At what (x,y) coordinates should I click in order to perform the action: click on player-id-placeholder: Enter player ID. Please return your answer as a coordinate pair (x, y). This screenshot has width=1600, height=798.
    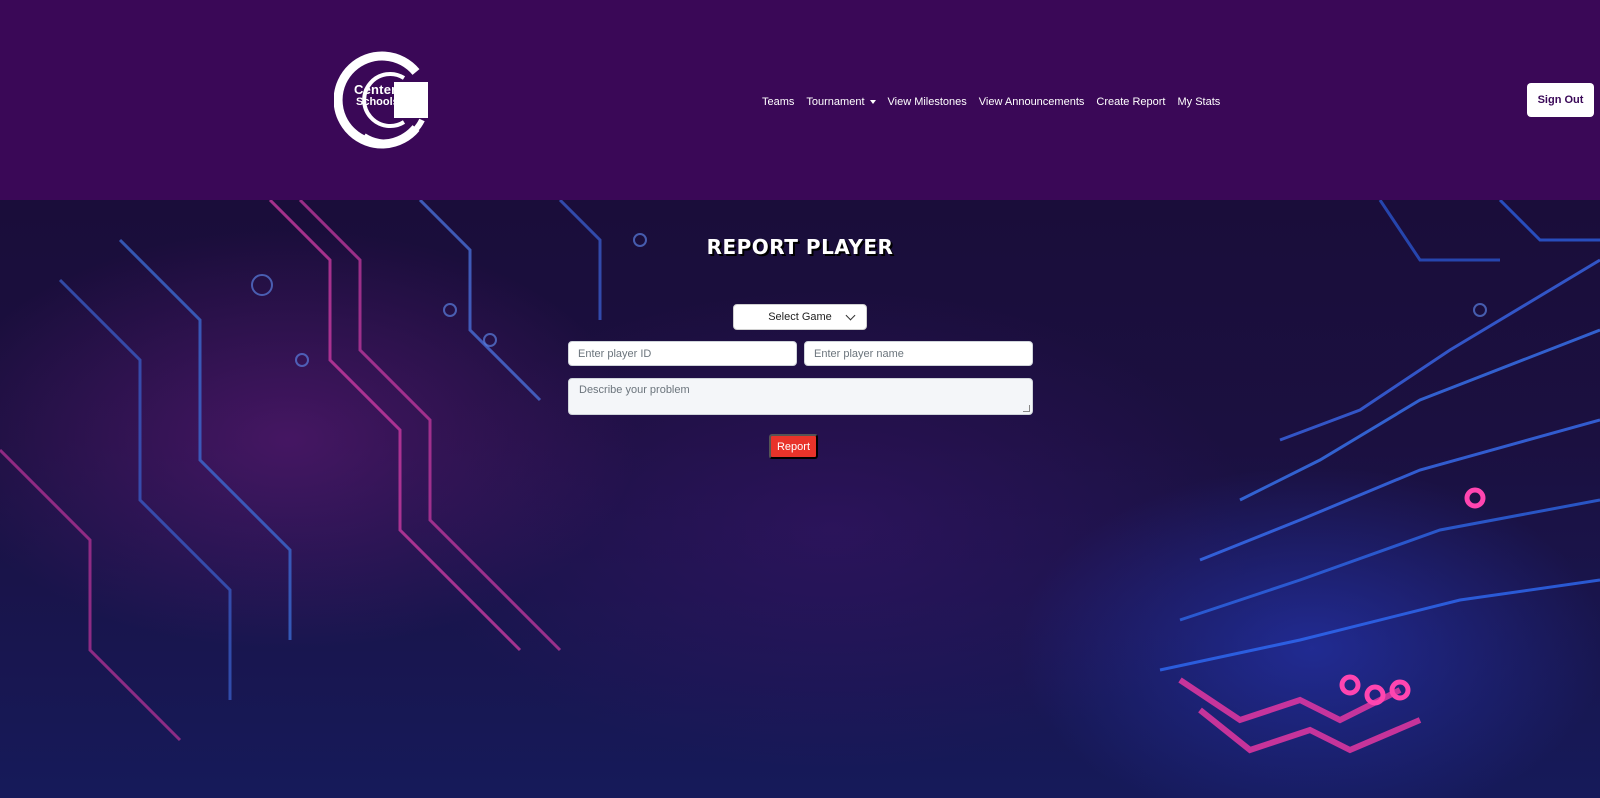
    Looking at the image, I should click on (615, 353).